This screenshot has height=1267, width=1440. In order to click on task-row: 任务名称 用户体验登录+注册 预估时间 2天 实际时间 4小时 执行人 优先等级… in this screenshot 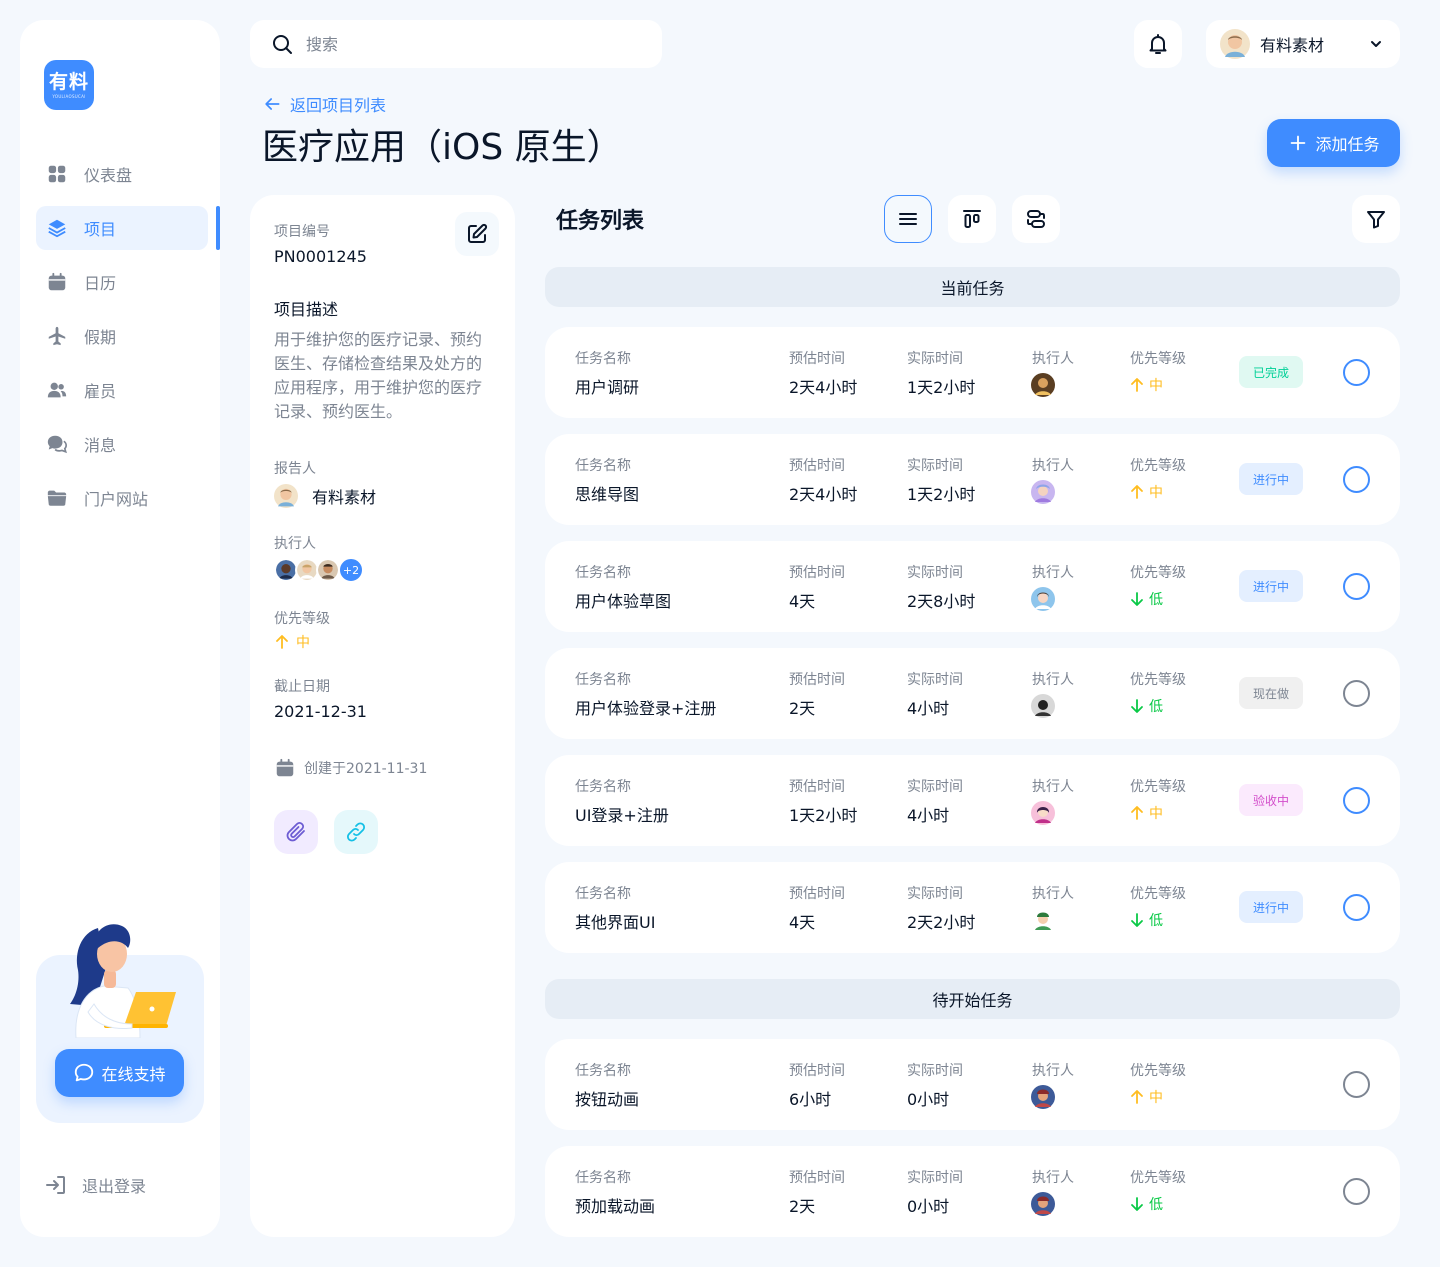, I will do `click(972, 693)`.